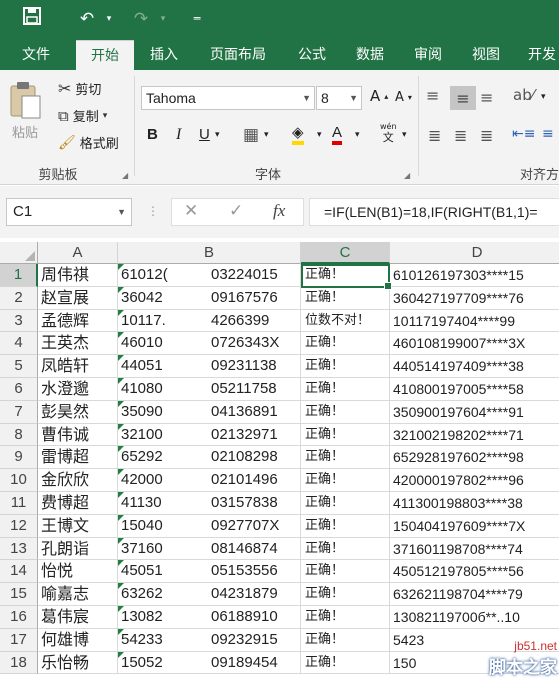 This screenshot has width=559, height=682. What do you see at coordinates (235, 458) in the screenshot?
I see `cell-id-visible-end: 02108298` at bounding box center [235, 458].